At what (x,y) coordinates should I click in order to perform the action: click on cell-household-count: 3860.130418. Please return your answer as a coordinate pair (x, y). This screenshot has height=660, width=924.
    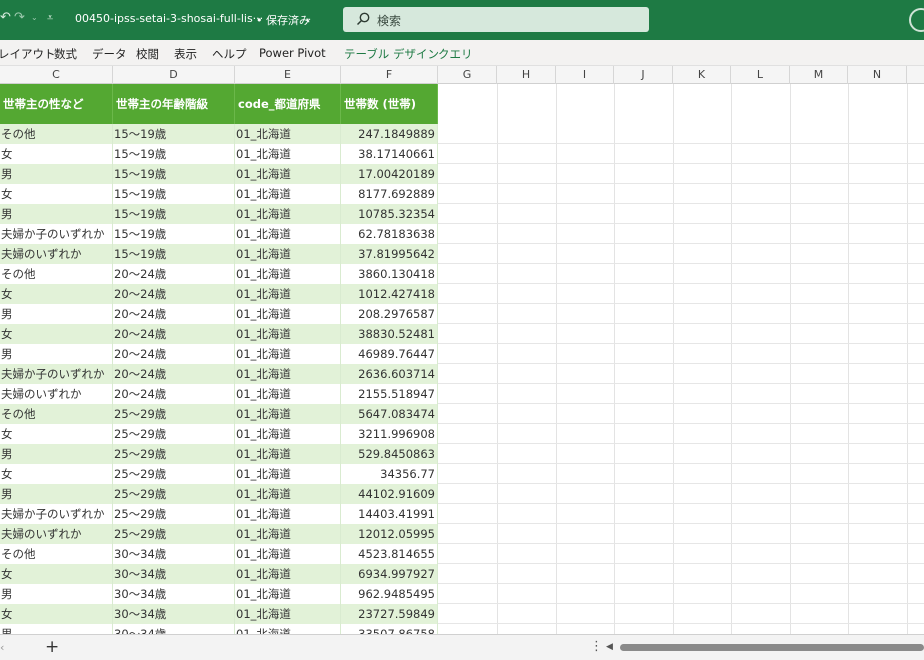
    Looking at the image, I should click on (389, 274).